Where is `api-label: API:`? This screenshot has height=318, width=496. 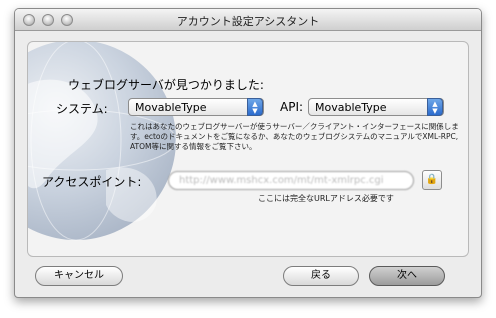 api-label: API: is located at coordinates (292, 107).